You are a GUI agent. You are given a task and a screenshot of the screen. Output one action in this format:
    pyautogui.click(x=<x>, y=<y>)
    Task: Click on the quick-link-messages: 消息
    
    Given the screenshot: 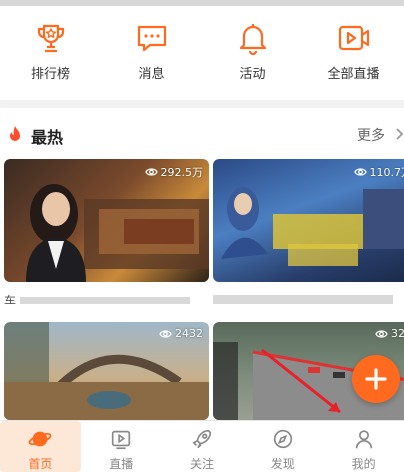 What is the action you would take?
    pyautogui.click(x=151, y=53)
    